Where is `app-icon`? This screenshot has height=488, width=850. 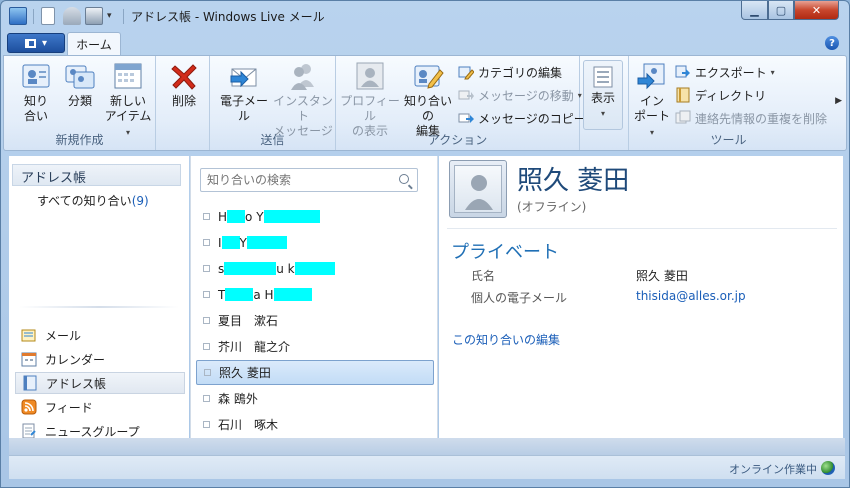
app-icon is located at coordinates (18, 16).